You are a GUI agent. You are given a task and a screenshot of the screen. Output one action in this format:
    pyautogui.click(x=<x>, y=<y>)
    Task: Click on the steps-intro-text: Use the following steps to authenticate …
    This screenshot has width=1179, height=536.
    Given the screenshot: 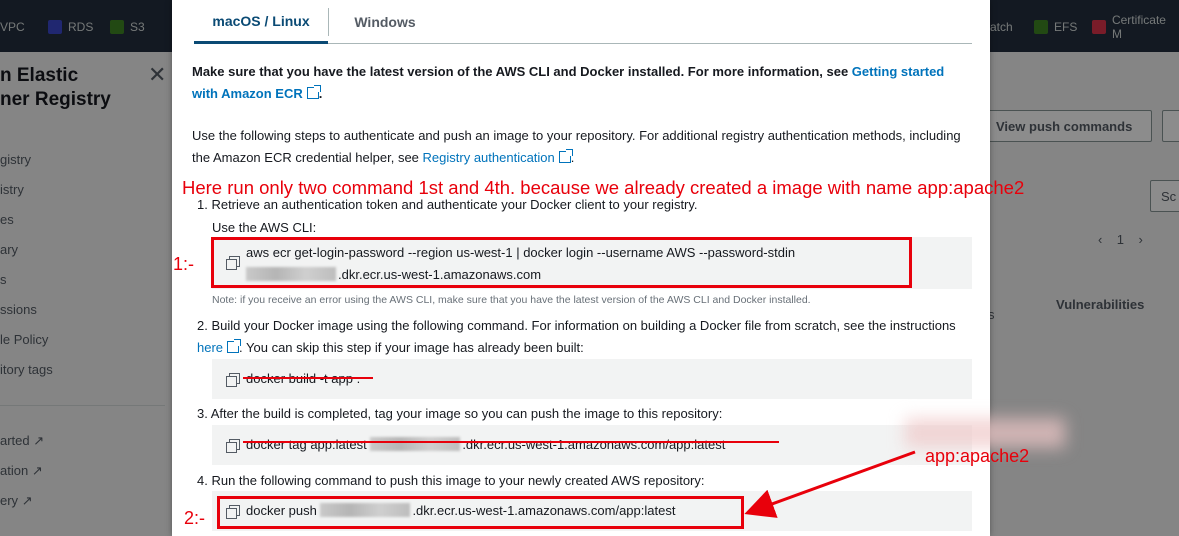 What is the action you would take?
    pyautogui.click(x=576, y=146)
    